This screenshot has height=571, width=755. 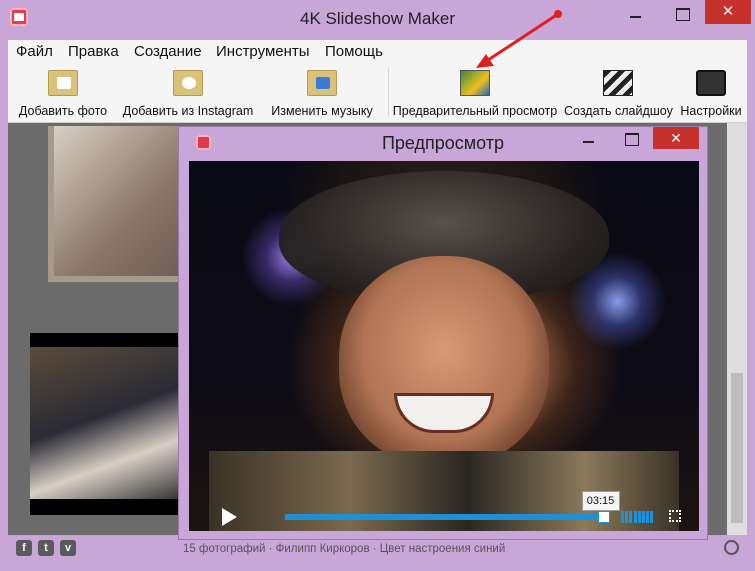 What do you see at coordinates (444, 361) in the screenshot?
I see `video-face-shape` at bounding box center [444, 361].